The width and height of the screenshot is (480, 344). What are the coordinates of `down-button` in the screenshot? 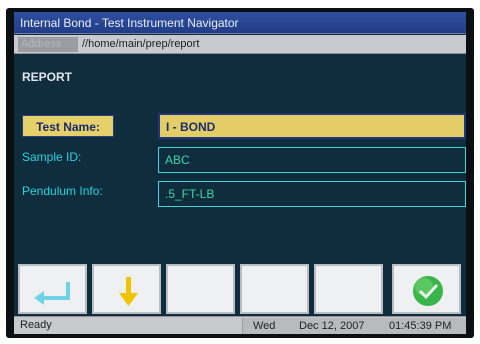 It's located at (126, 289).